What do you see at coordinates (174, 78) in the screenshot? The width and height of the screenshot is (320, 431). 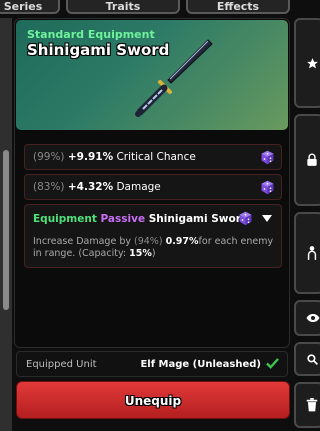 I see `sword-icon` at bounding box center [174, 78].